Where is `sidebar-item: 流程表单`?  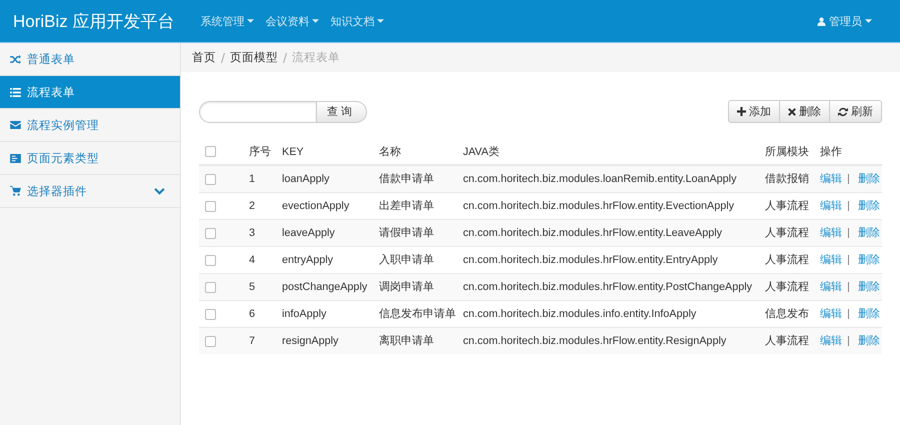
sidebar-item: 流程表单 is located at coordinates (90, 92).